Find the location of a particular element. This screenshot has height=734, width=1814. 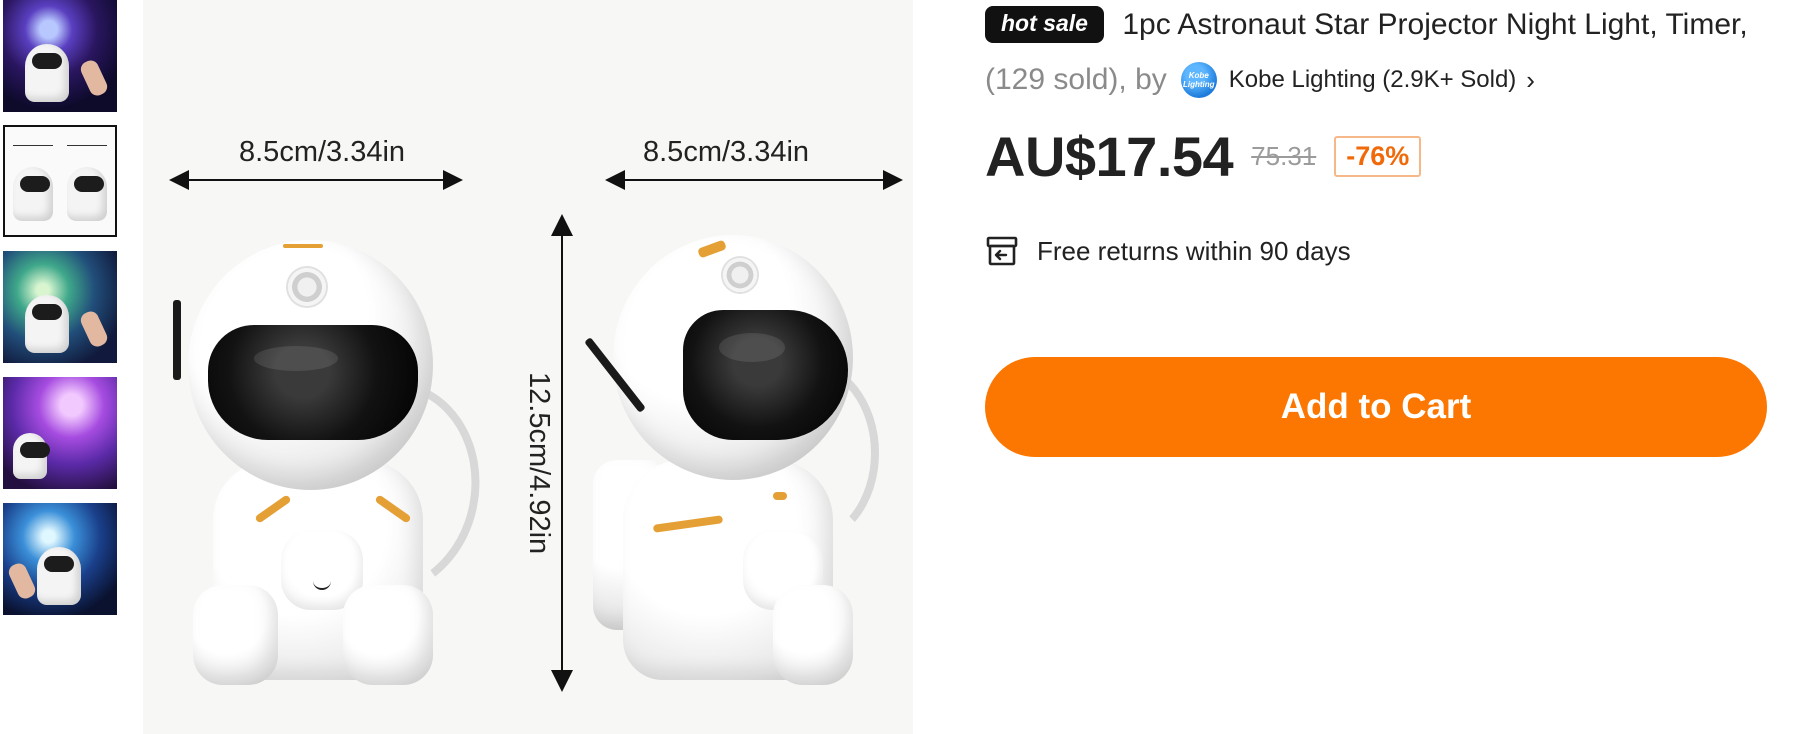

price-row: AU$17.54 75.31 -76% is located at coordinates (1203, 156).